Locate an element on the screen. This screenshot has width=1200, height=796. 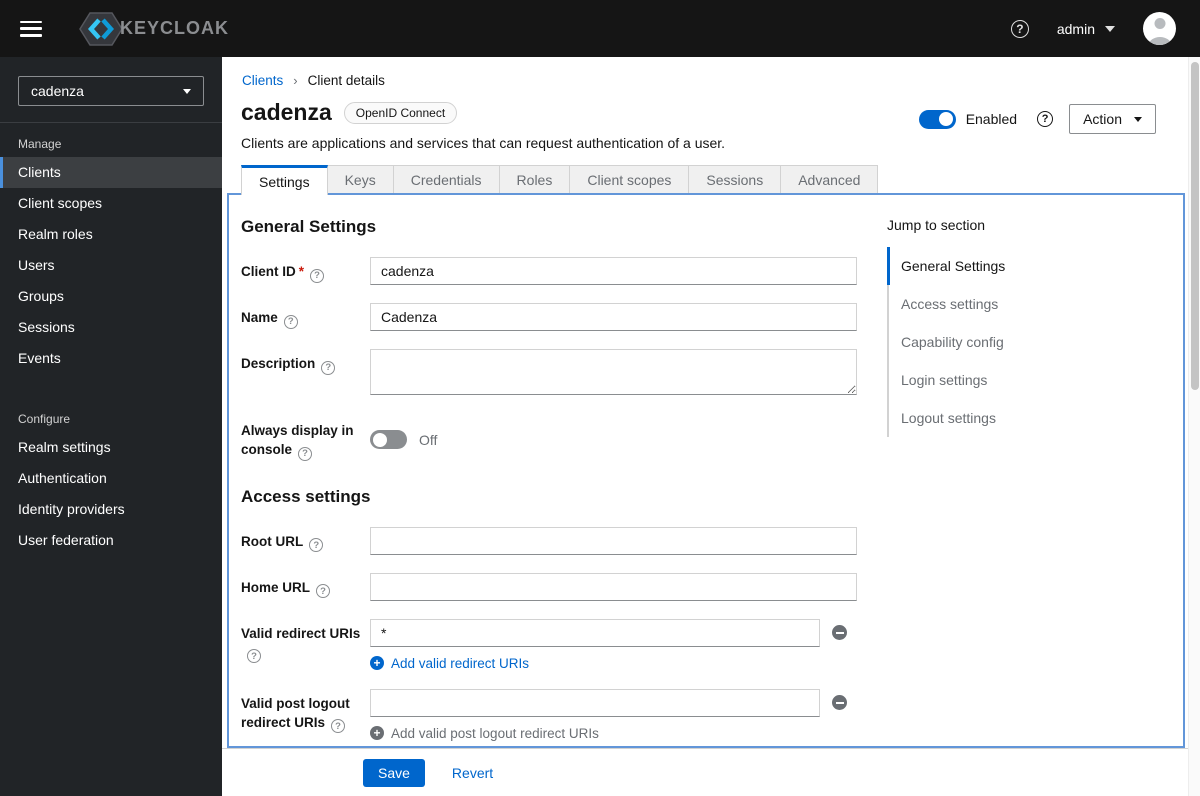
remove-post-logout-uri-button is located at coordinates (839, 702).